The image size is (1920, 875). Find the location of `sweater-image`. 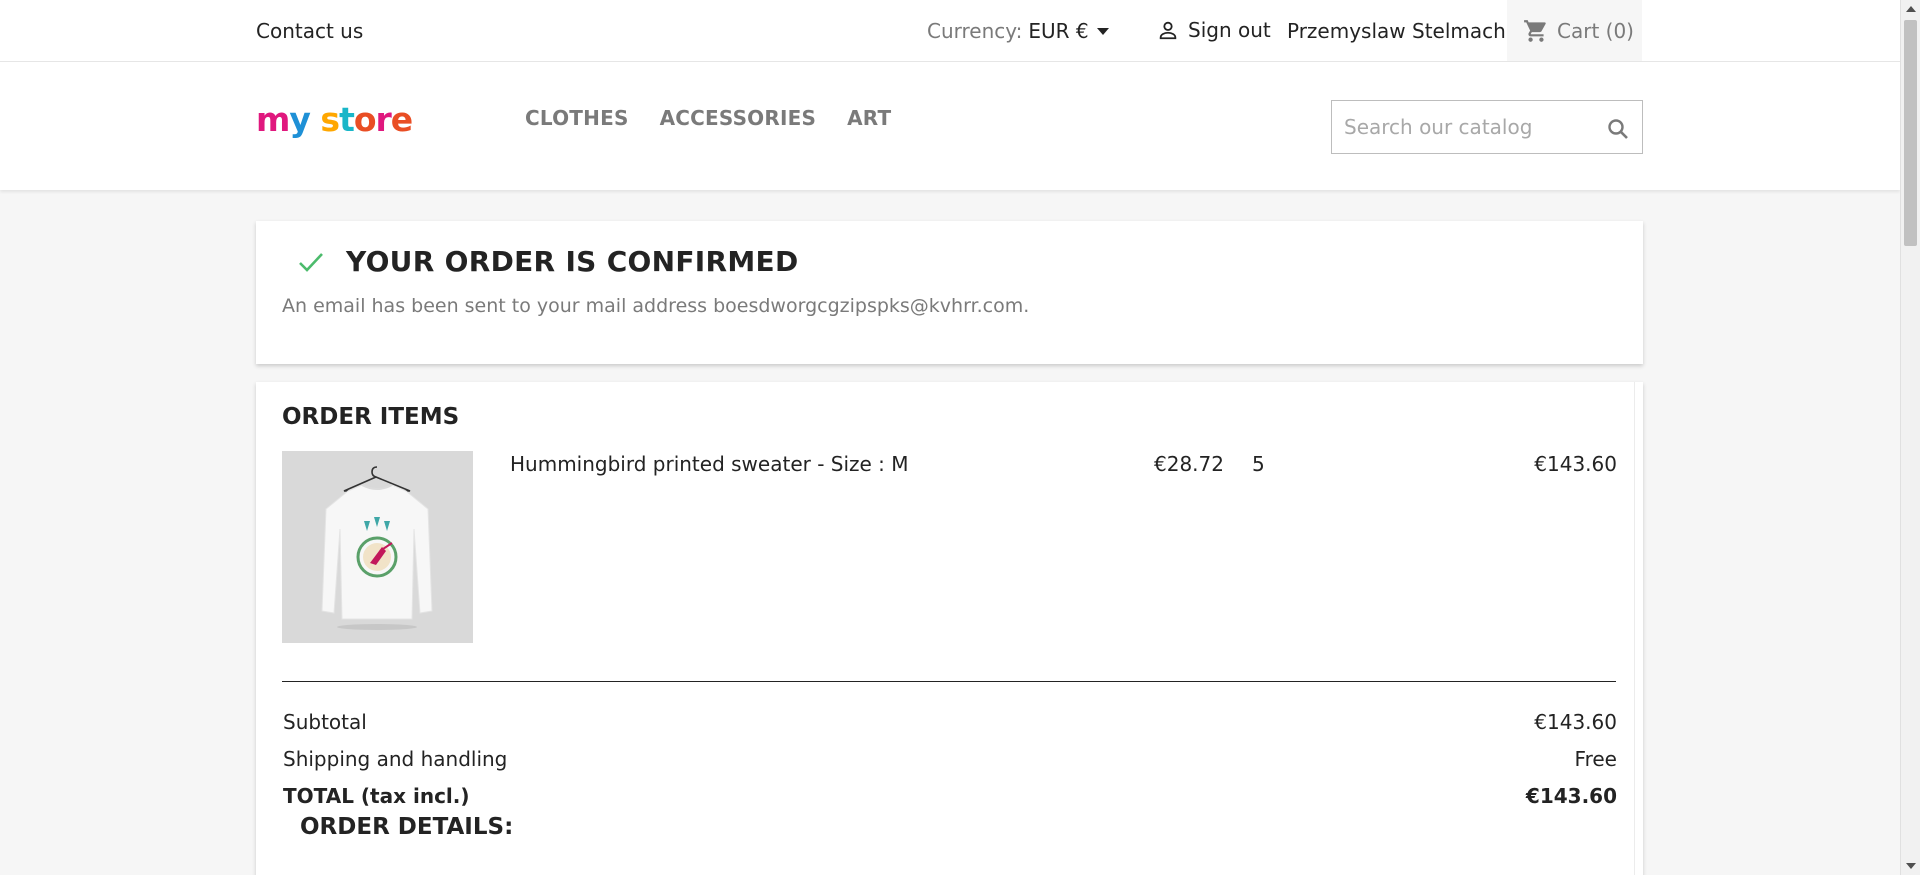

sweater-image is located at coordinates (377, 547).